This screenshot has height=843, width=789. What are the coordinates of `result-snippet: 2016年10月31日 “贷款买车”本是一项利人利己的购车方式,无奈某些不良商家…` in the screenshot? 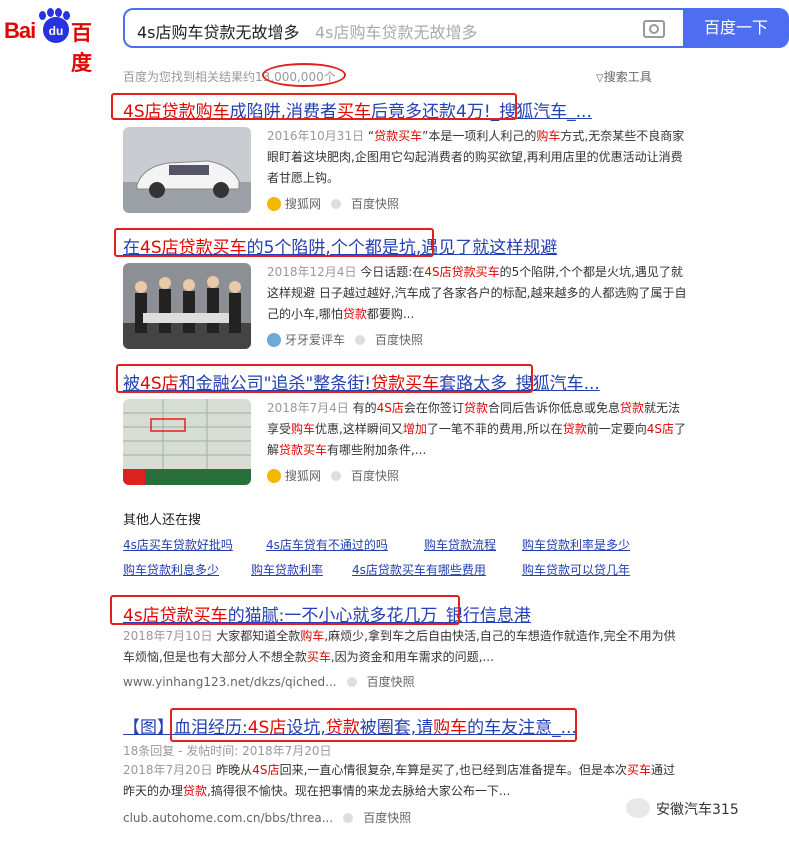 It's located at (477, 157).